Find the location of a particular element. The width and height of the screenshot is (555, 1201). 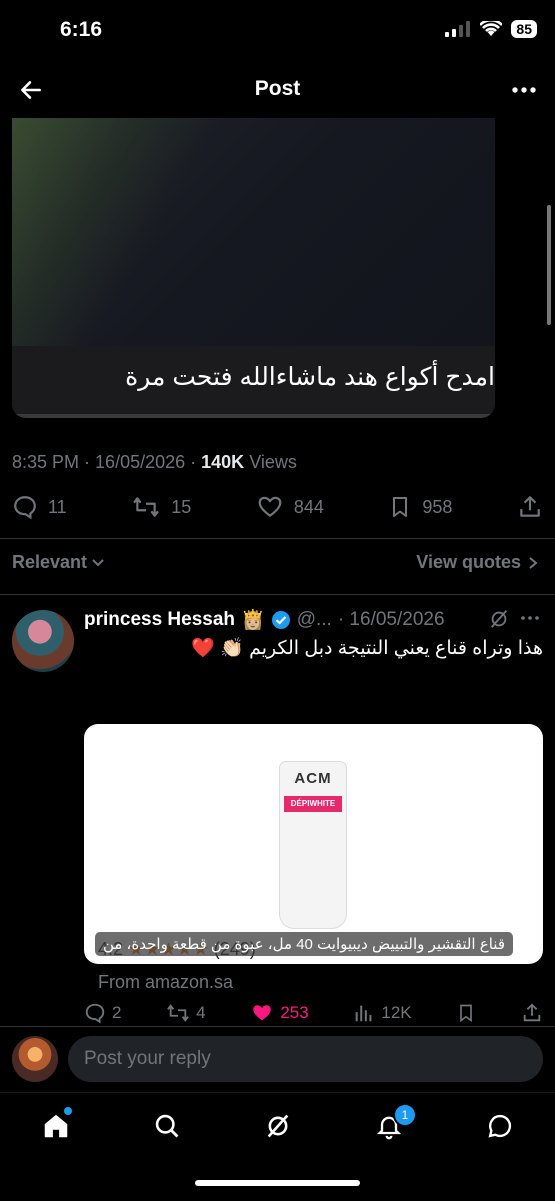

more-options-button is located at coordinates (524, 92).